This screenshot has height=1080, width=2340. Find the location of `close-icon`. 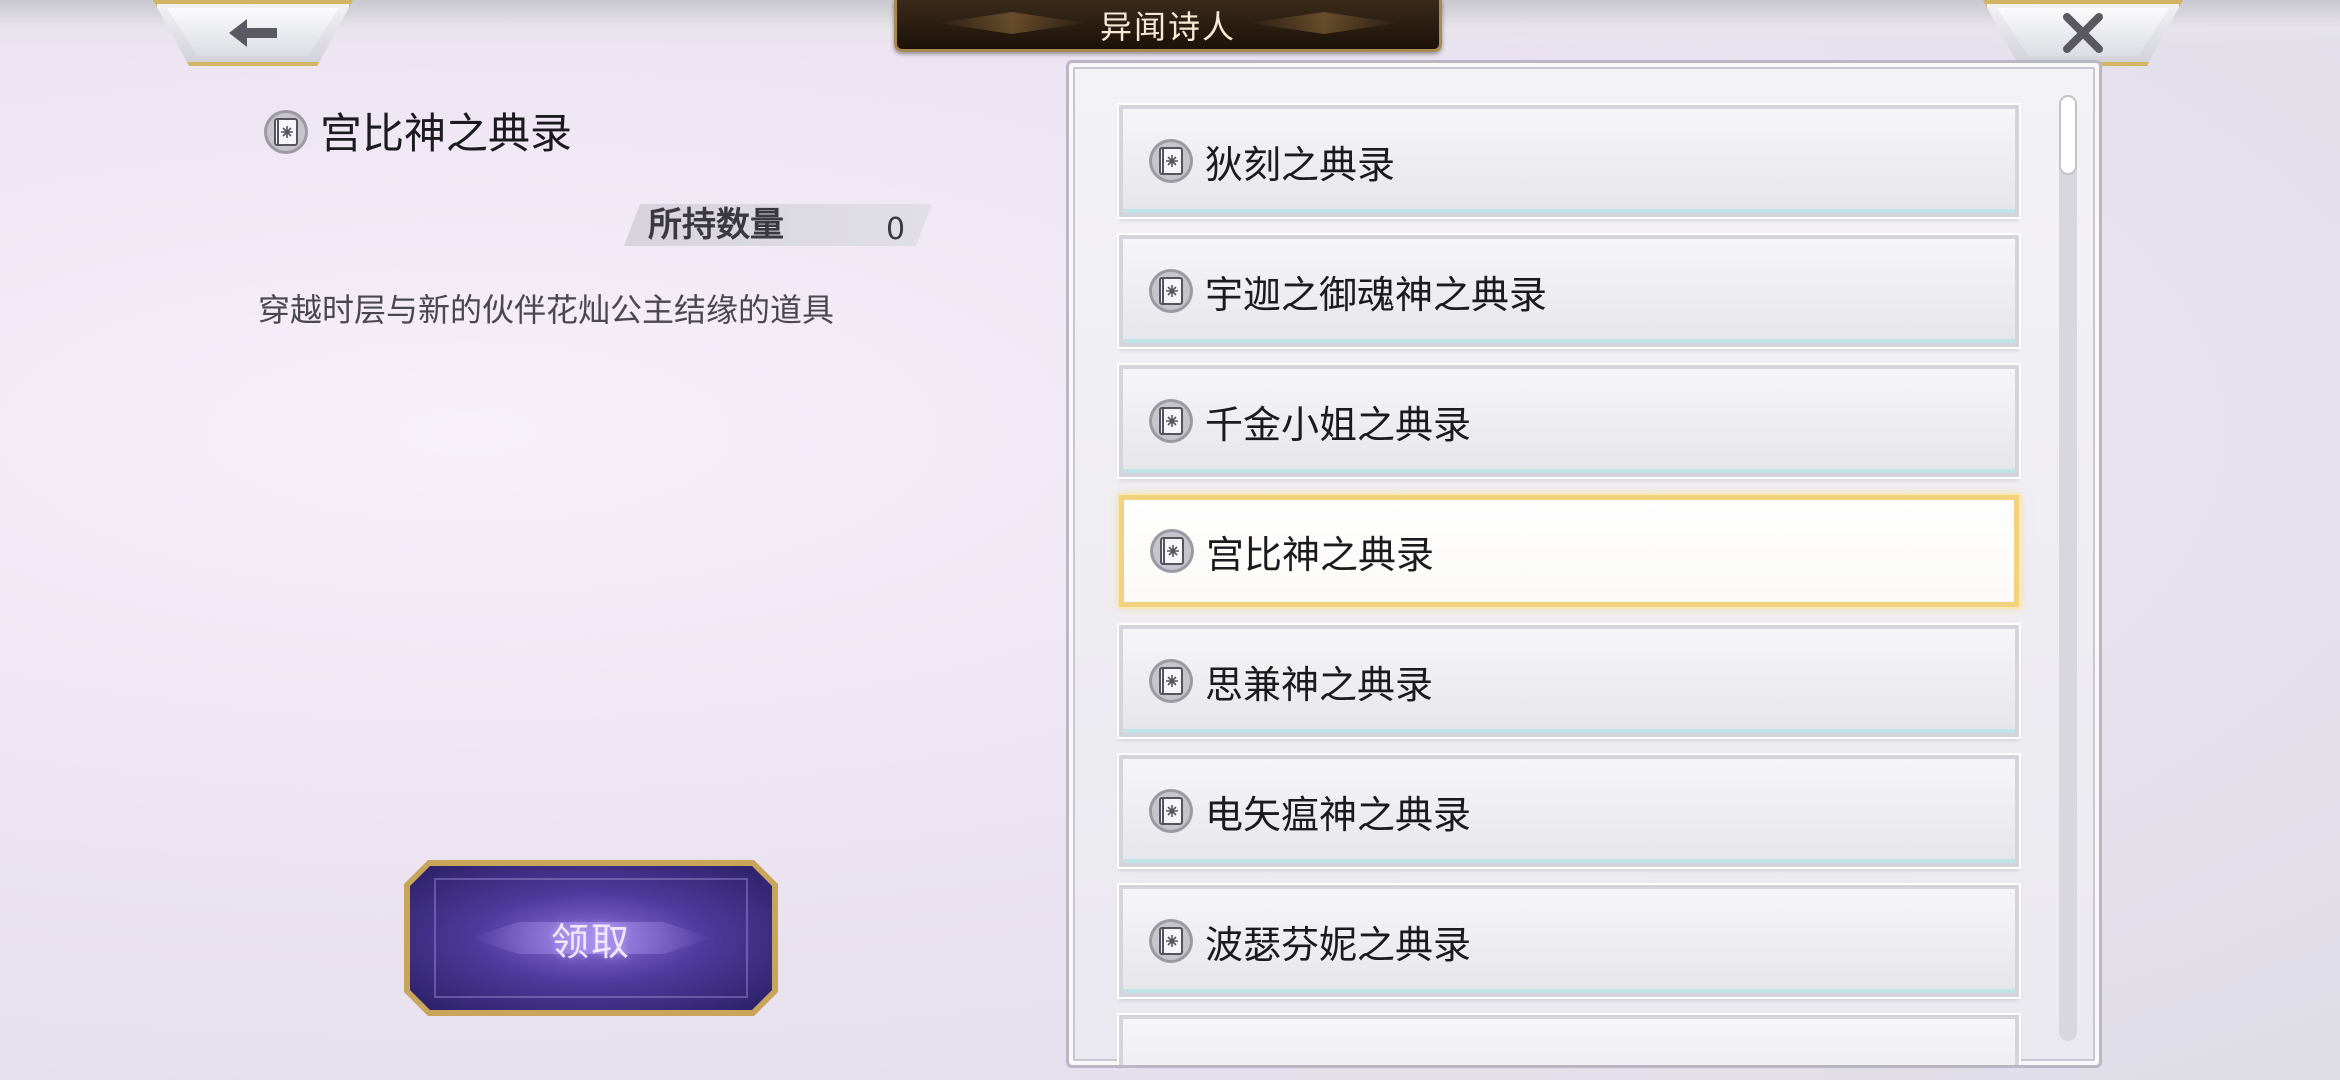

close-icon is located at coordinates (2083, 33).